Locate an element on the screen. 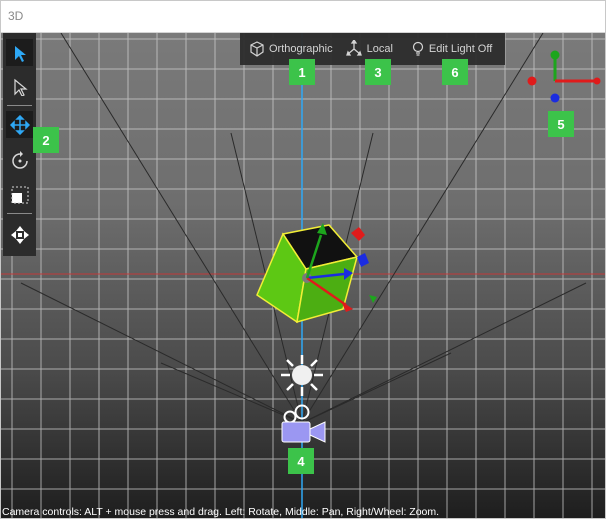 This screenshot has height=519, width=606. light-object is located at coordinates (302, 375).